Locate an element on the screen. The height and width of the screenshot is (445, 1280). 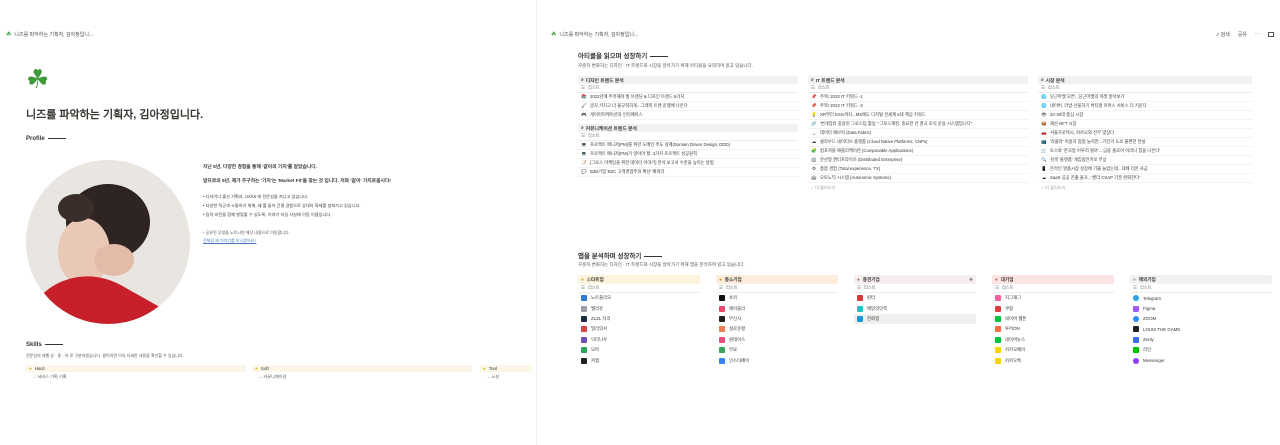
article-row: 🔍 검색 '플랫폼' 게임링인키로 부상 is located at coordinates (1145, 160).